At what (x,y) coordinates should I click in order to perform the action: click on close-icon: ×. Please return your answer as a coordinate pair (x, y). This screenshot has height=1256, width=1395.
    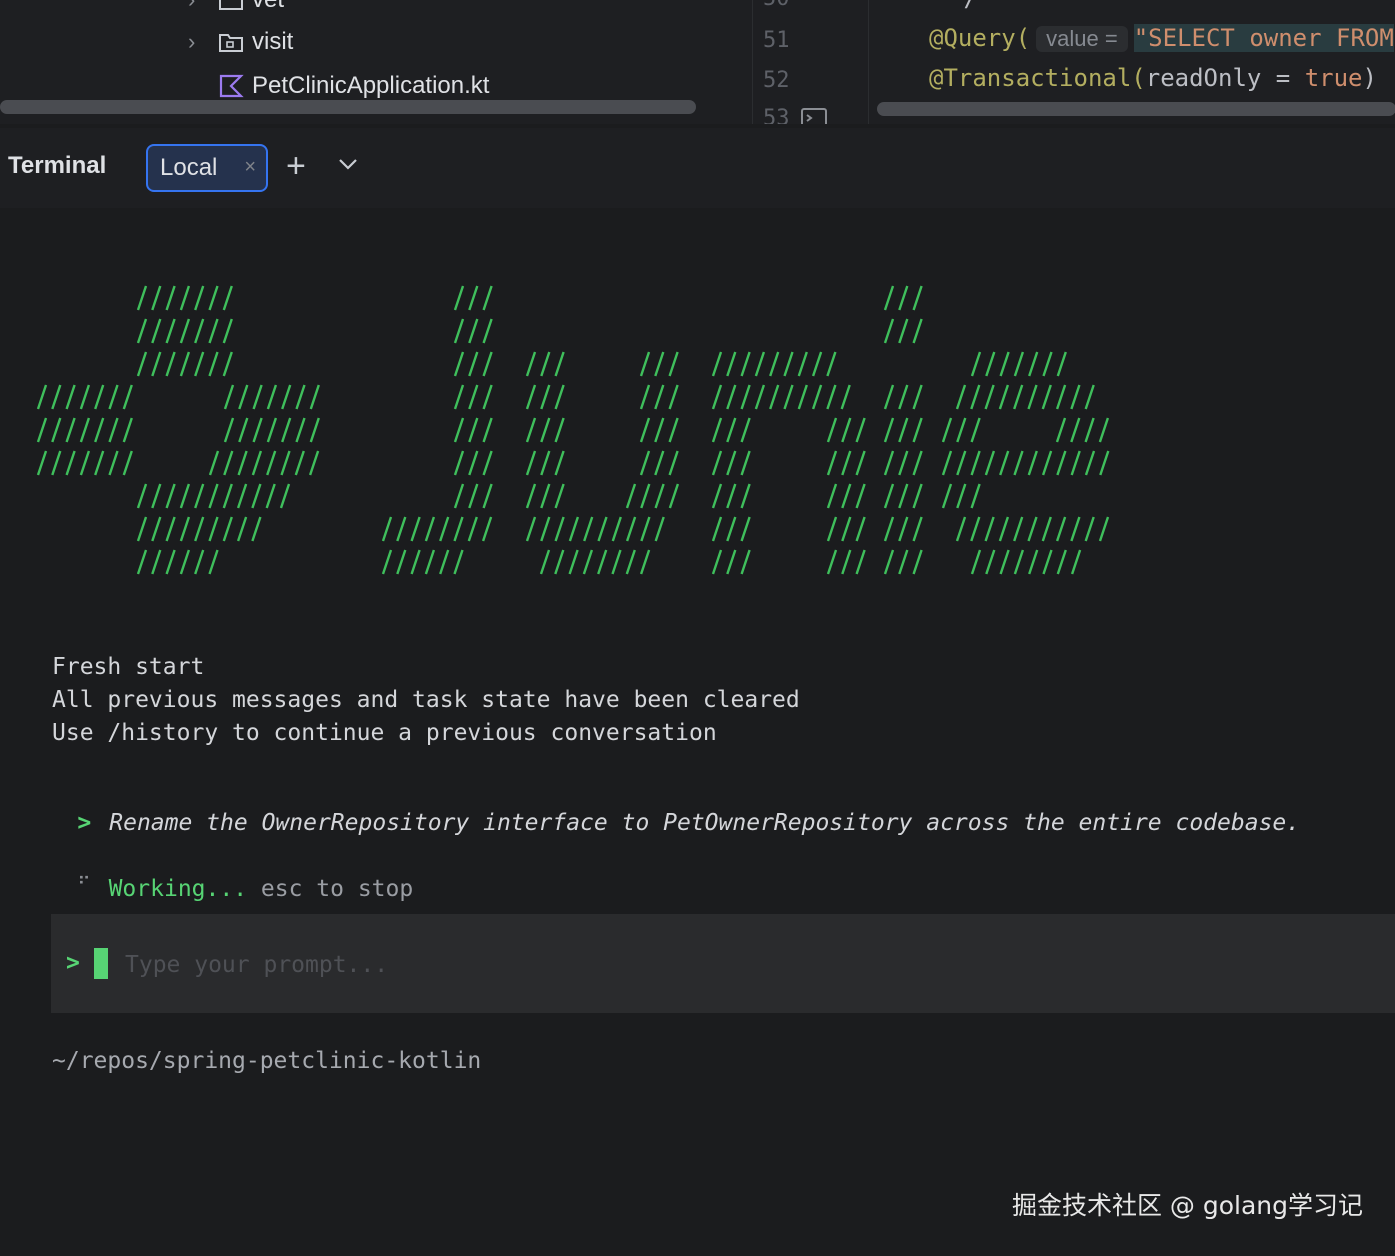
    Looking at the image, I should click on (250, 167).